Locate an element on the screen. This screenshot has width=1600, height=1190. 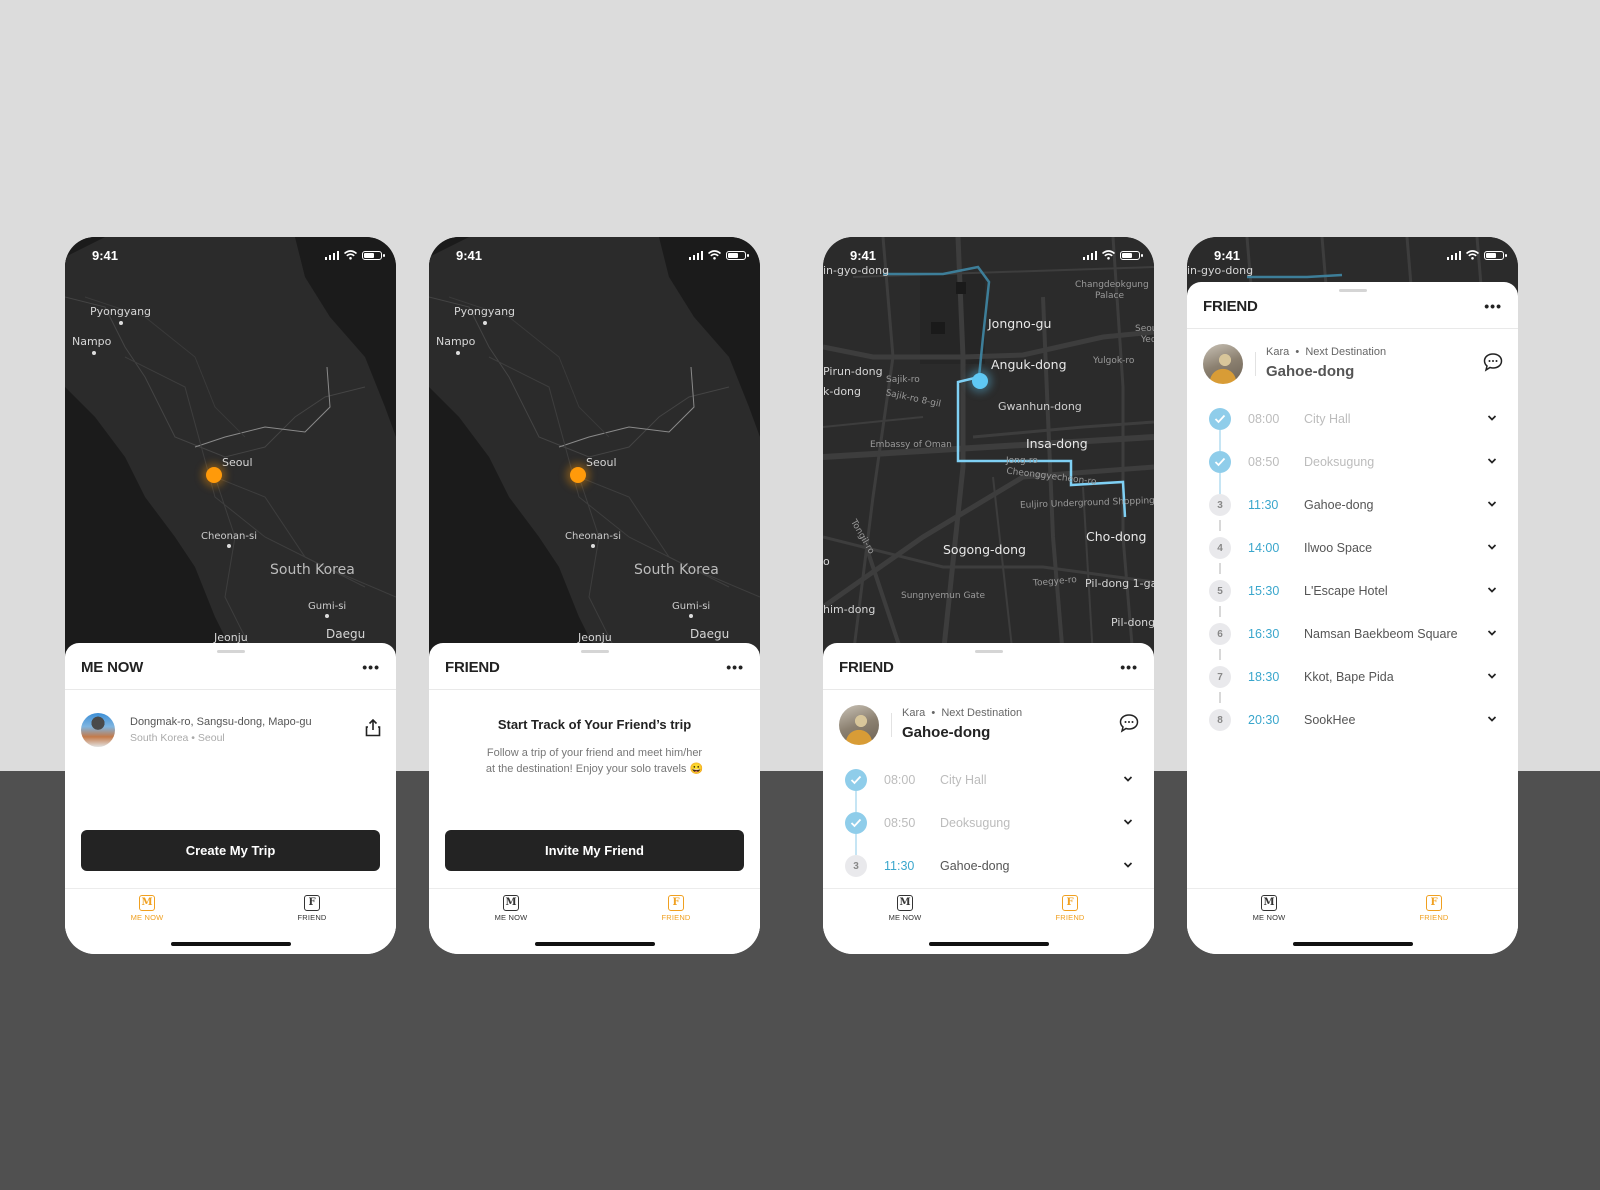
itinerary-place: Ilwoo Space is located at coordinates (1338, 548).